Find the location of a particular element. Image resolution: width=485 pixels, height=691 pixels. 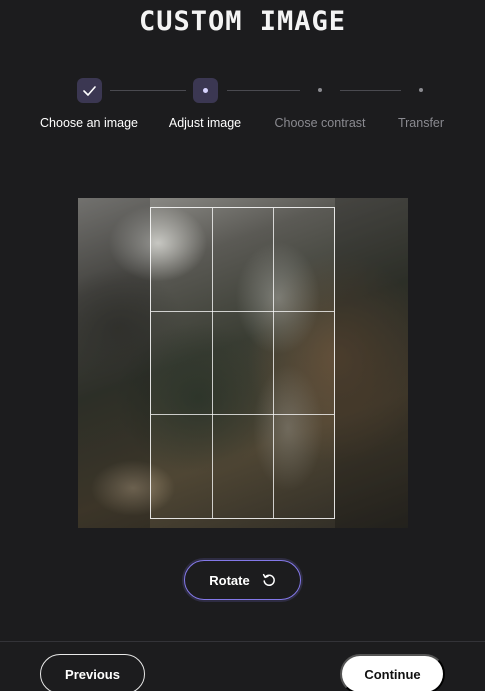

crop-overlay-right is located at coordinates (371, 363).